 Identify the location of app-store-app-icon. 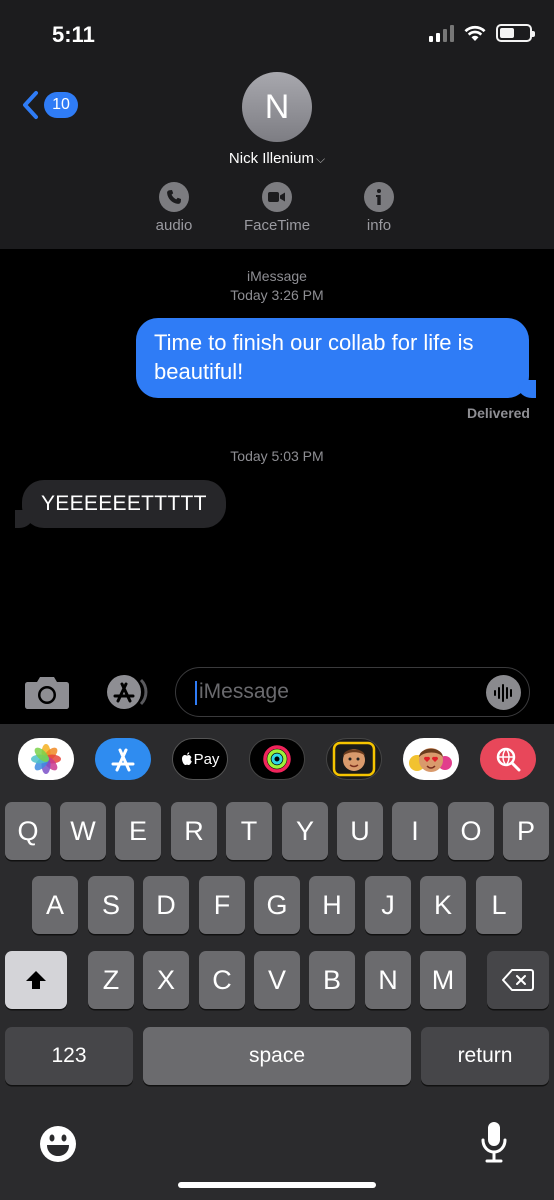
(123, 759).